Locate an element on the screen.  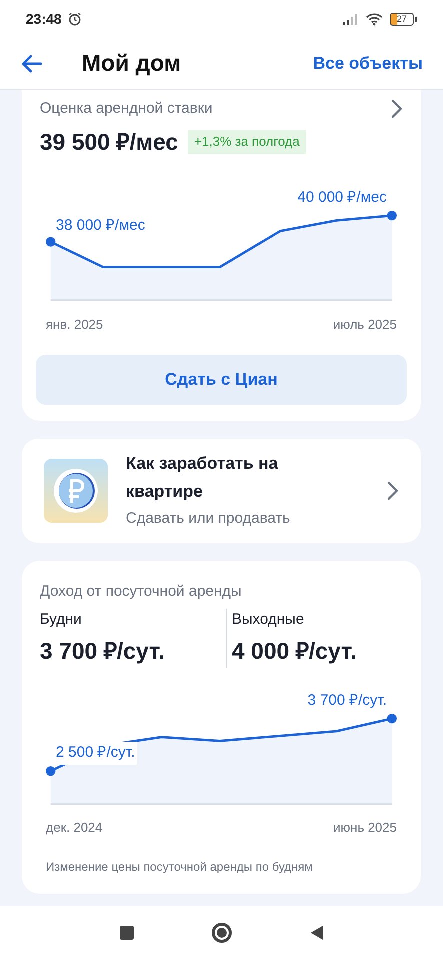
all-objects-link: Все объекты is located at coordinates (368, 63).